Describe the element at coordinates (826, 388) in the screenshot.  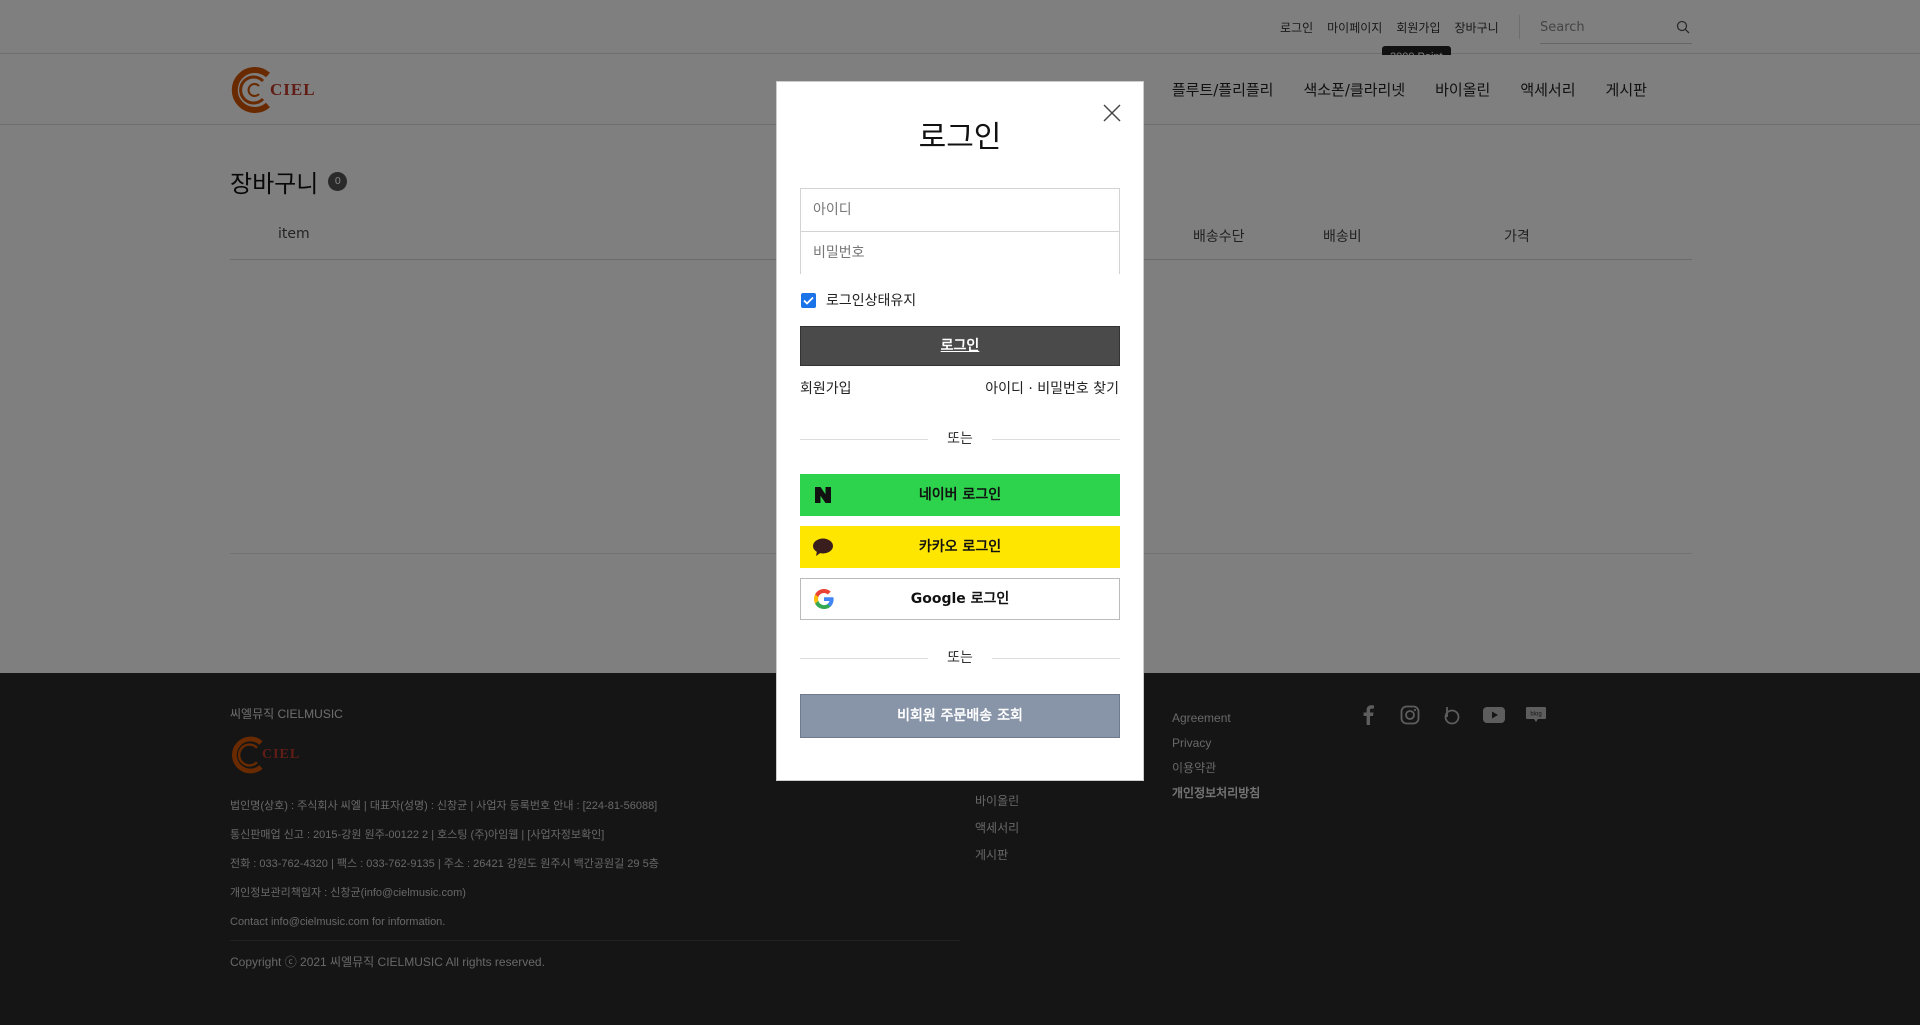
I see `join-link: 회원가입` at that location.